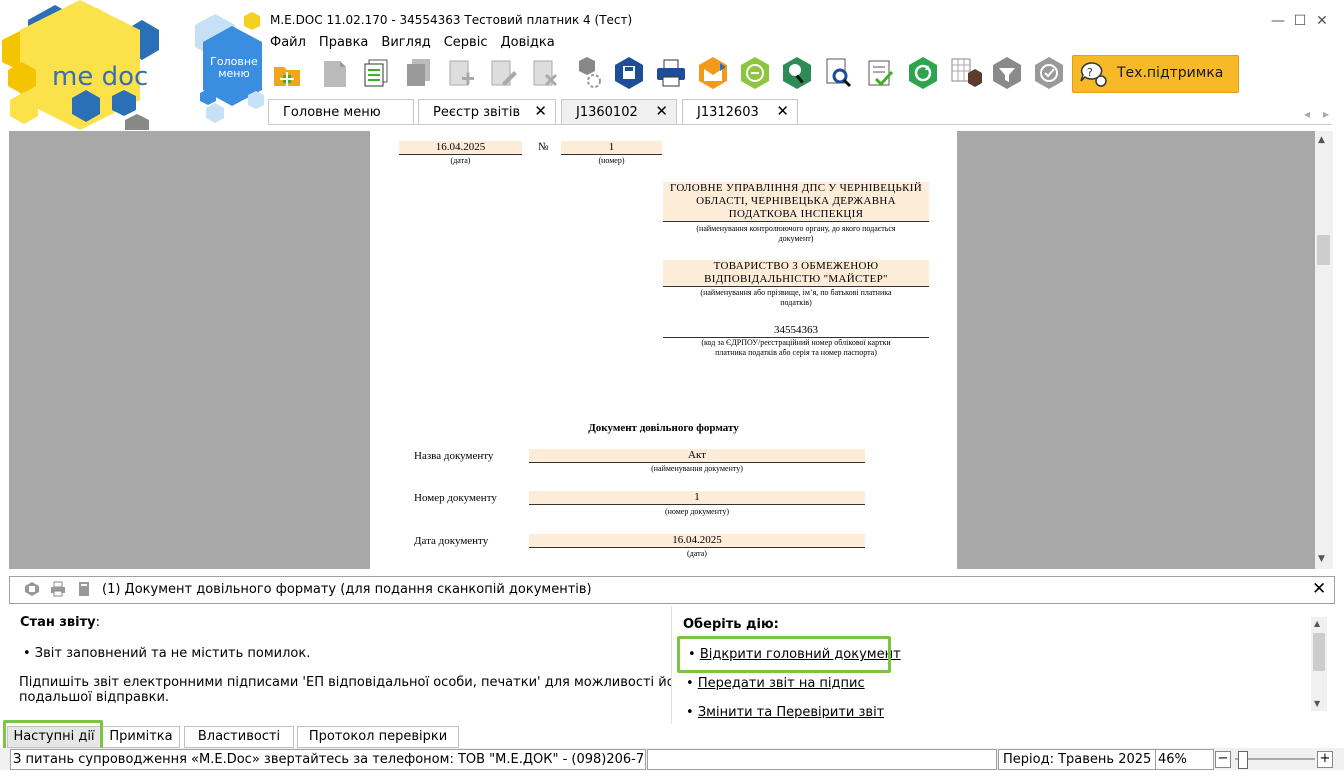 The image size is (1344, 778). What do you see at coordinates (1326, 114) in the screenshot?
I see `tabs-next-icon: ▸` at bounding box center [1326, 114].